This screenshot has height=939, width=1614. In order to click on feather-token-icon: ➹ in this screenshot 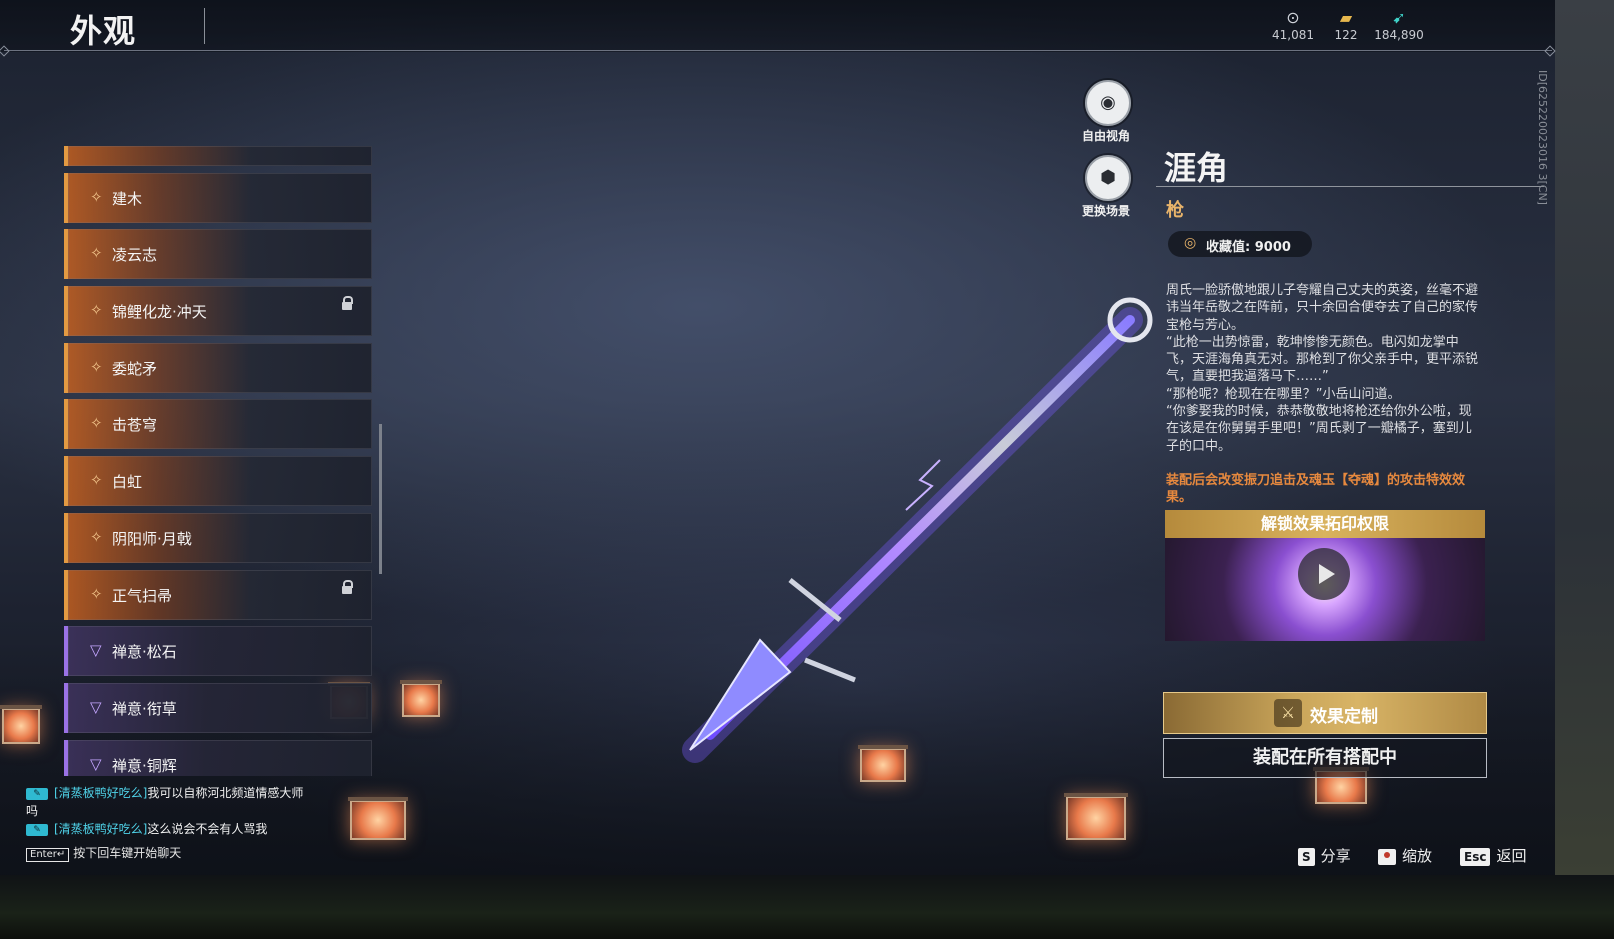, I will do `click(1399, 17)`.